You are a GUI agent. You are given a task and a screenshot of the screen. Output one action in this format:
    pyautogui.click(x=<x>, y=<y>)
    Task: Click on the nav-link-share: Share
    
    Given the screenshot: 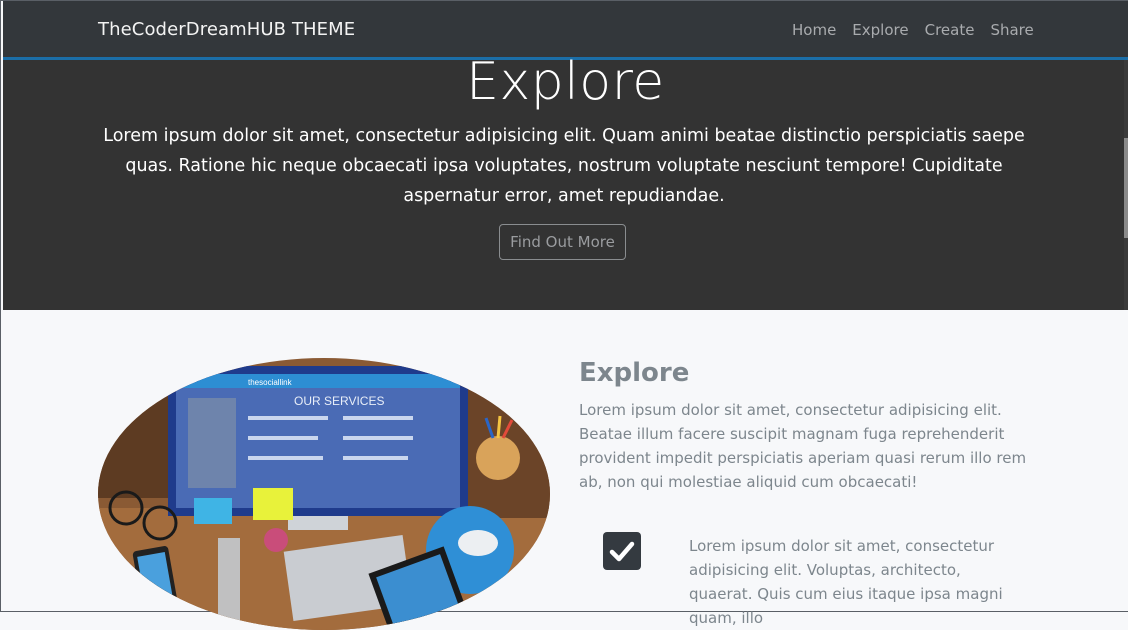 What is the action you would take?
    pyautogui.click(x=1011, y=30)
    